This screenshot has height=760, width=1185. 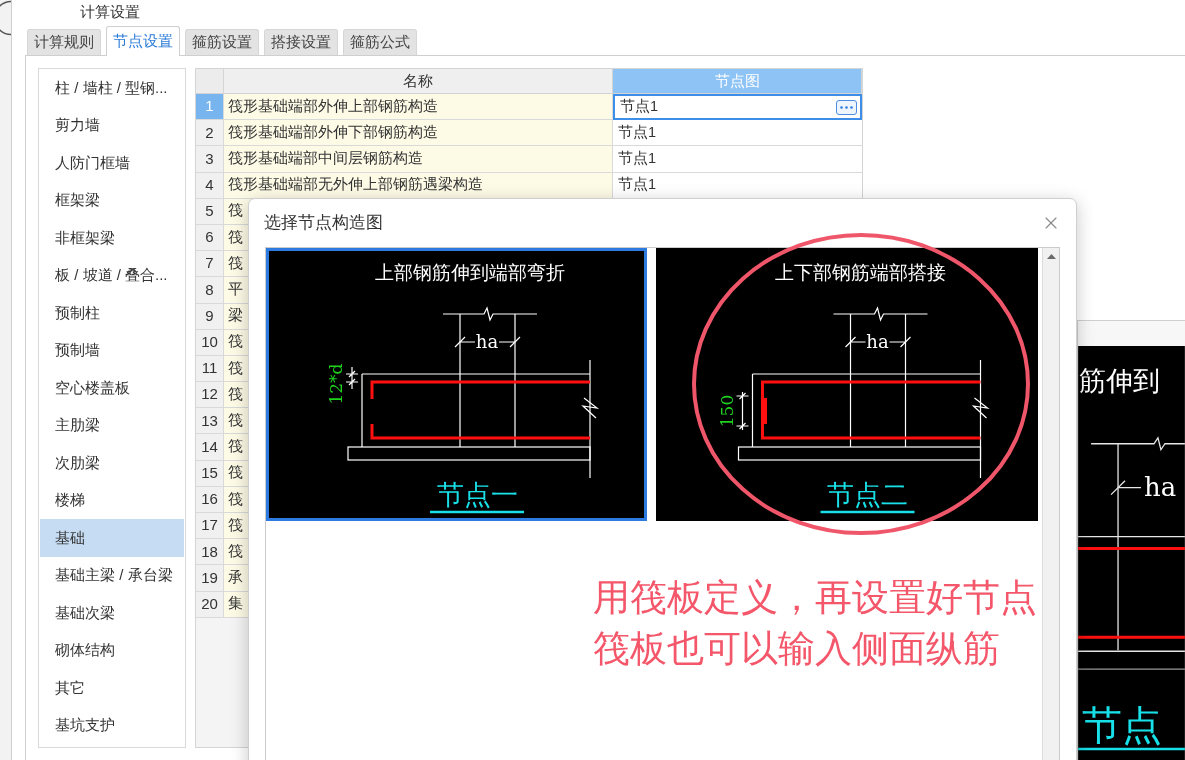 I want to click on table-cell: 筏形基础端部外伸上部钢筋构造, so click(x=418, y=107).